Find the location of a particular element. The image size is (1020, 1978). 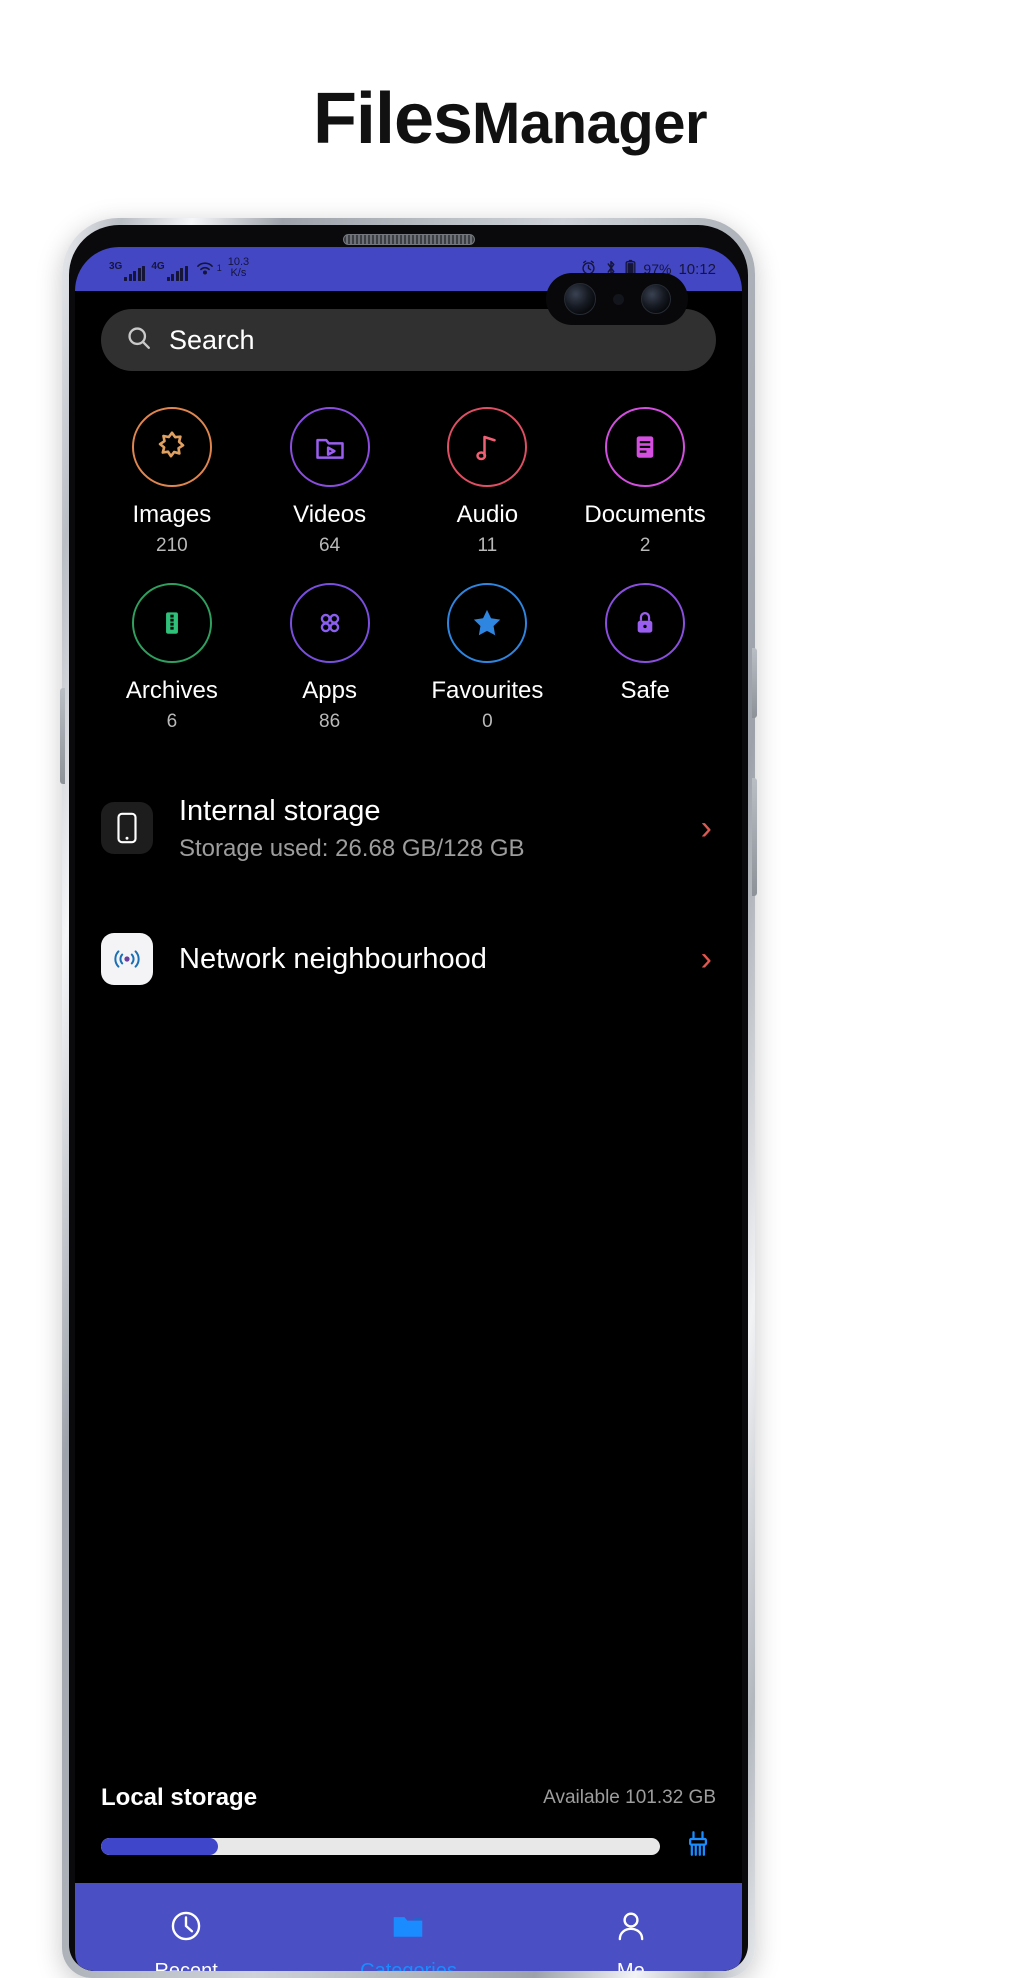

category-count: 210 is located at coordinates (172, 545).